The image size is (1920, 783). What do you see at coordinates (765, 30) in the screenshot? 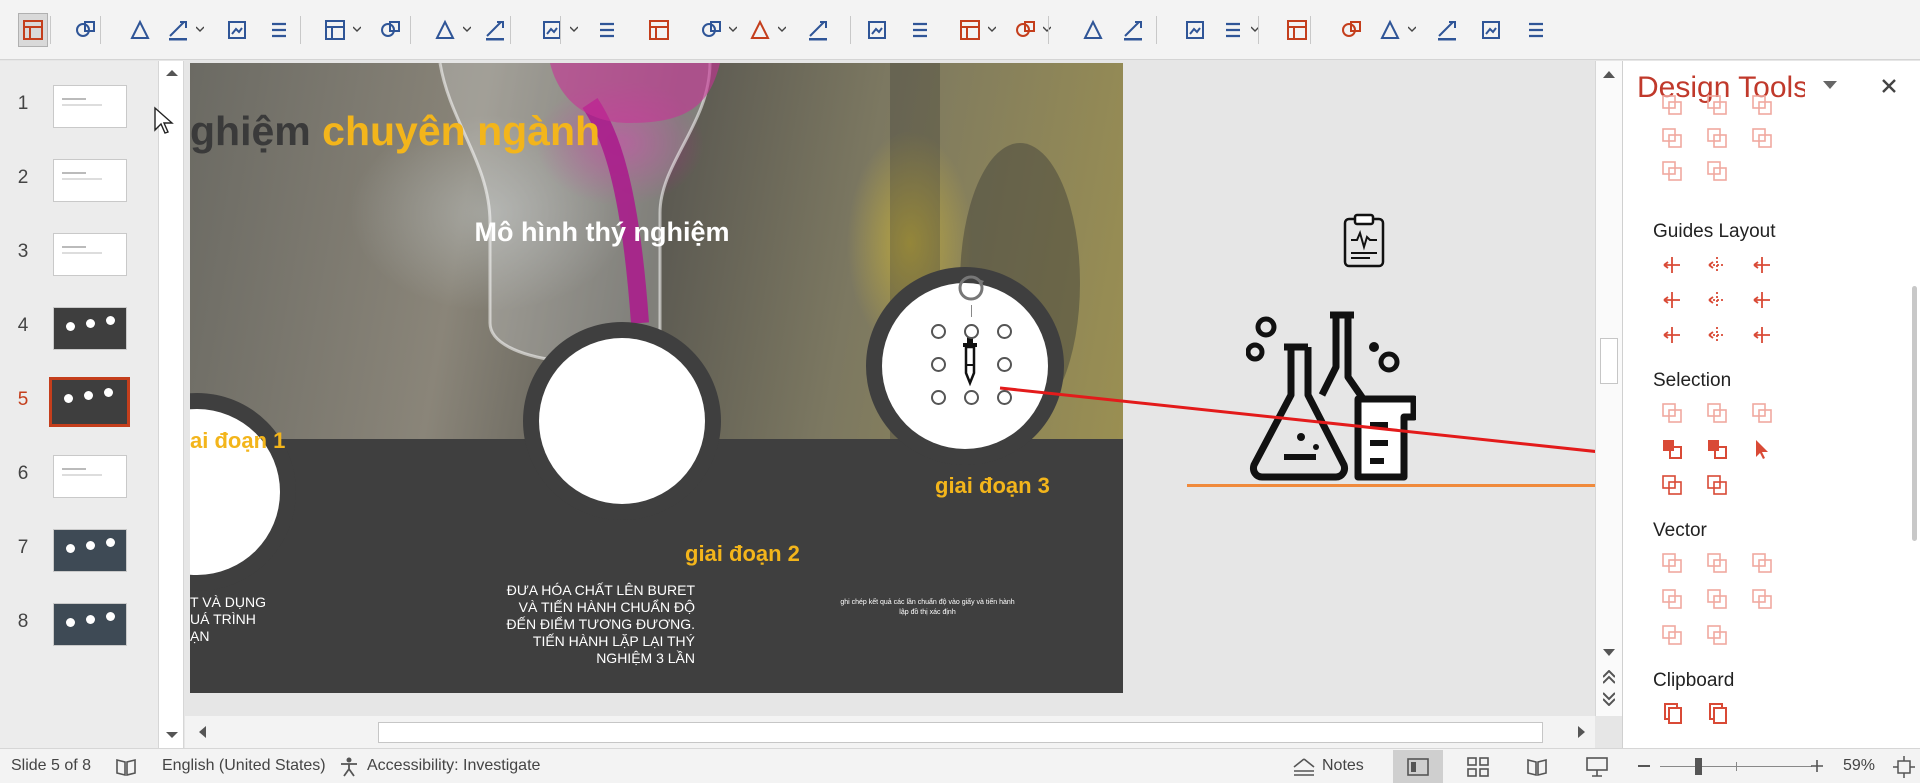
I see `shape-options-button` at bounding box center [765, 30].